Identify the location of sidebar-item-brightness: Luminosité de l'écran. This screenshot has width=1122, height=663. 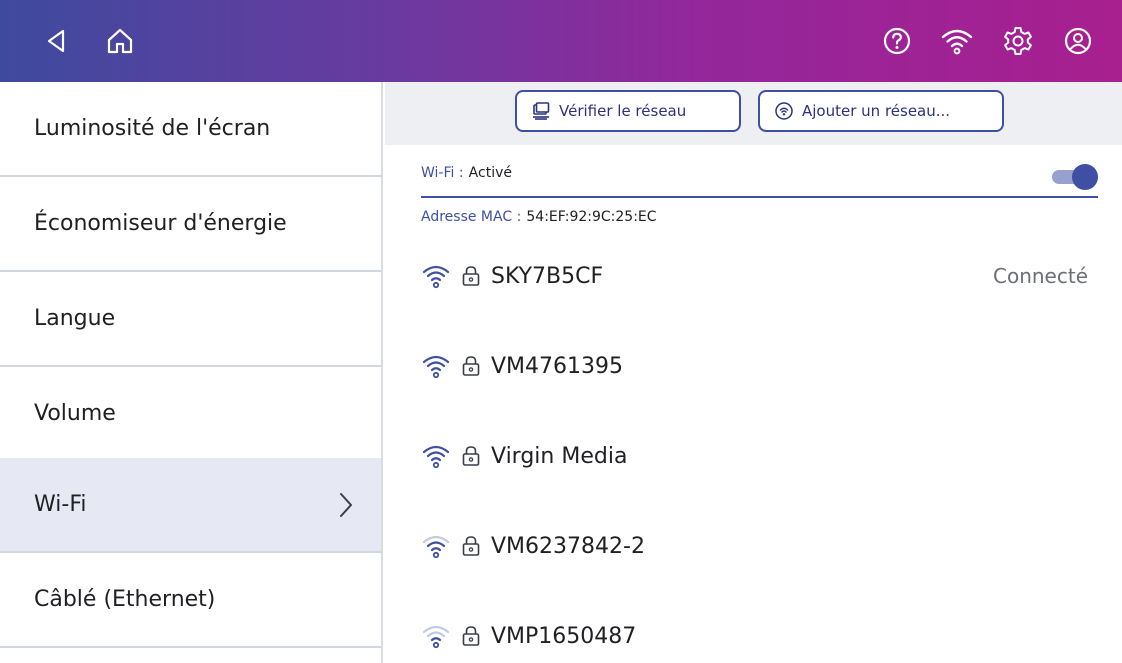
(190, 129).